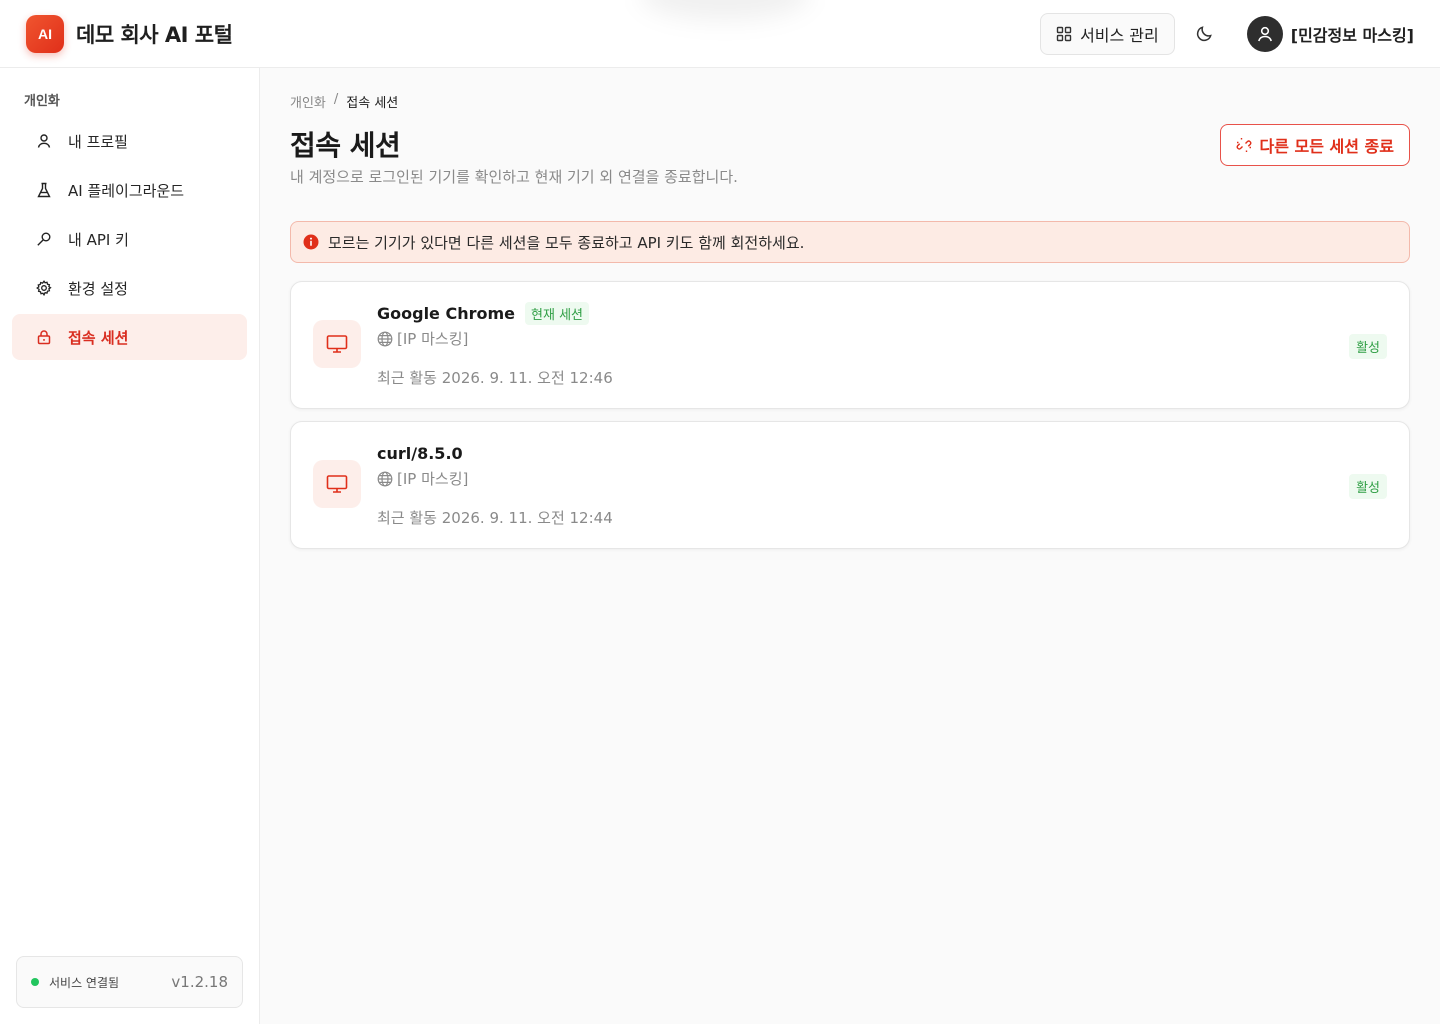 The image size is (1440, 1024). I want to click on sidebar-item-label: 접속 세션, so click(98, 337).